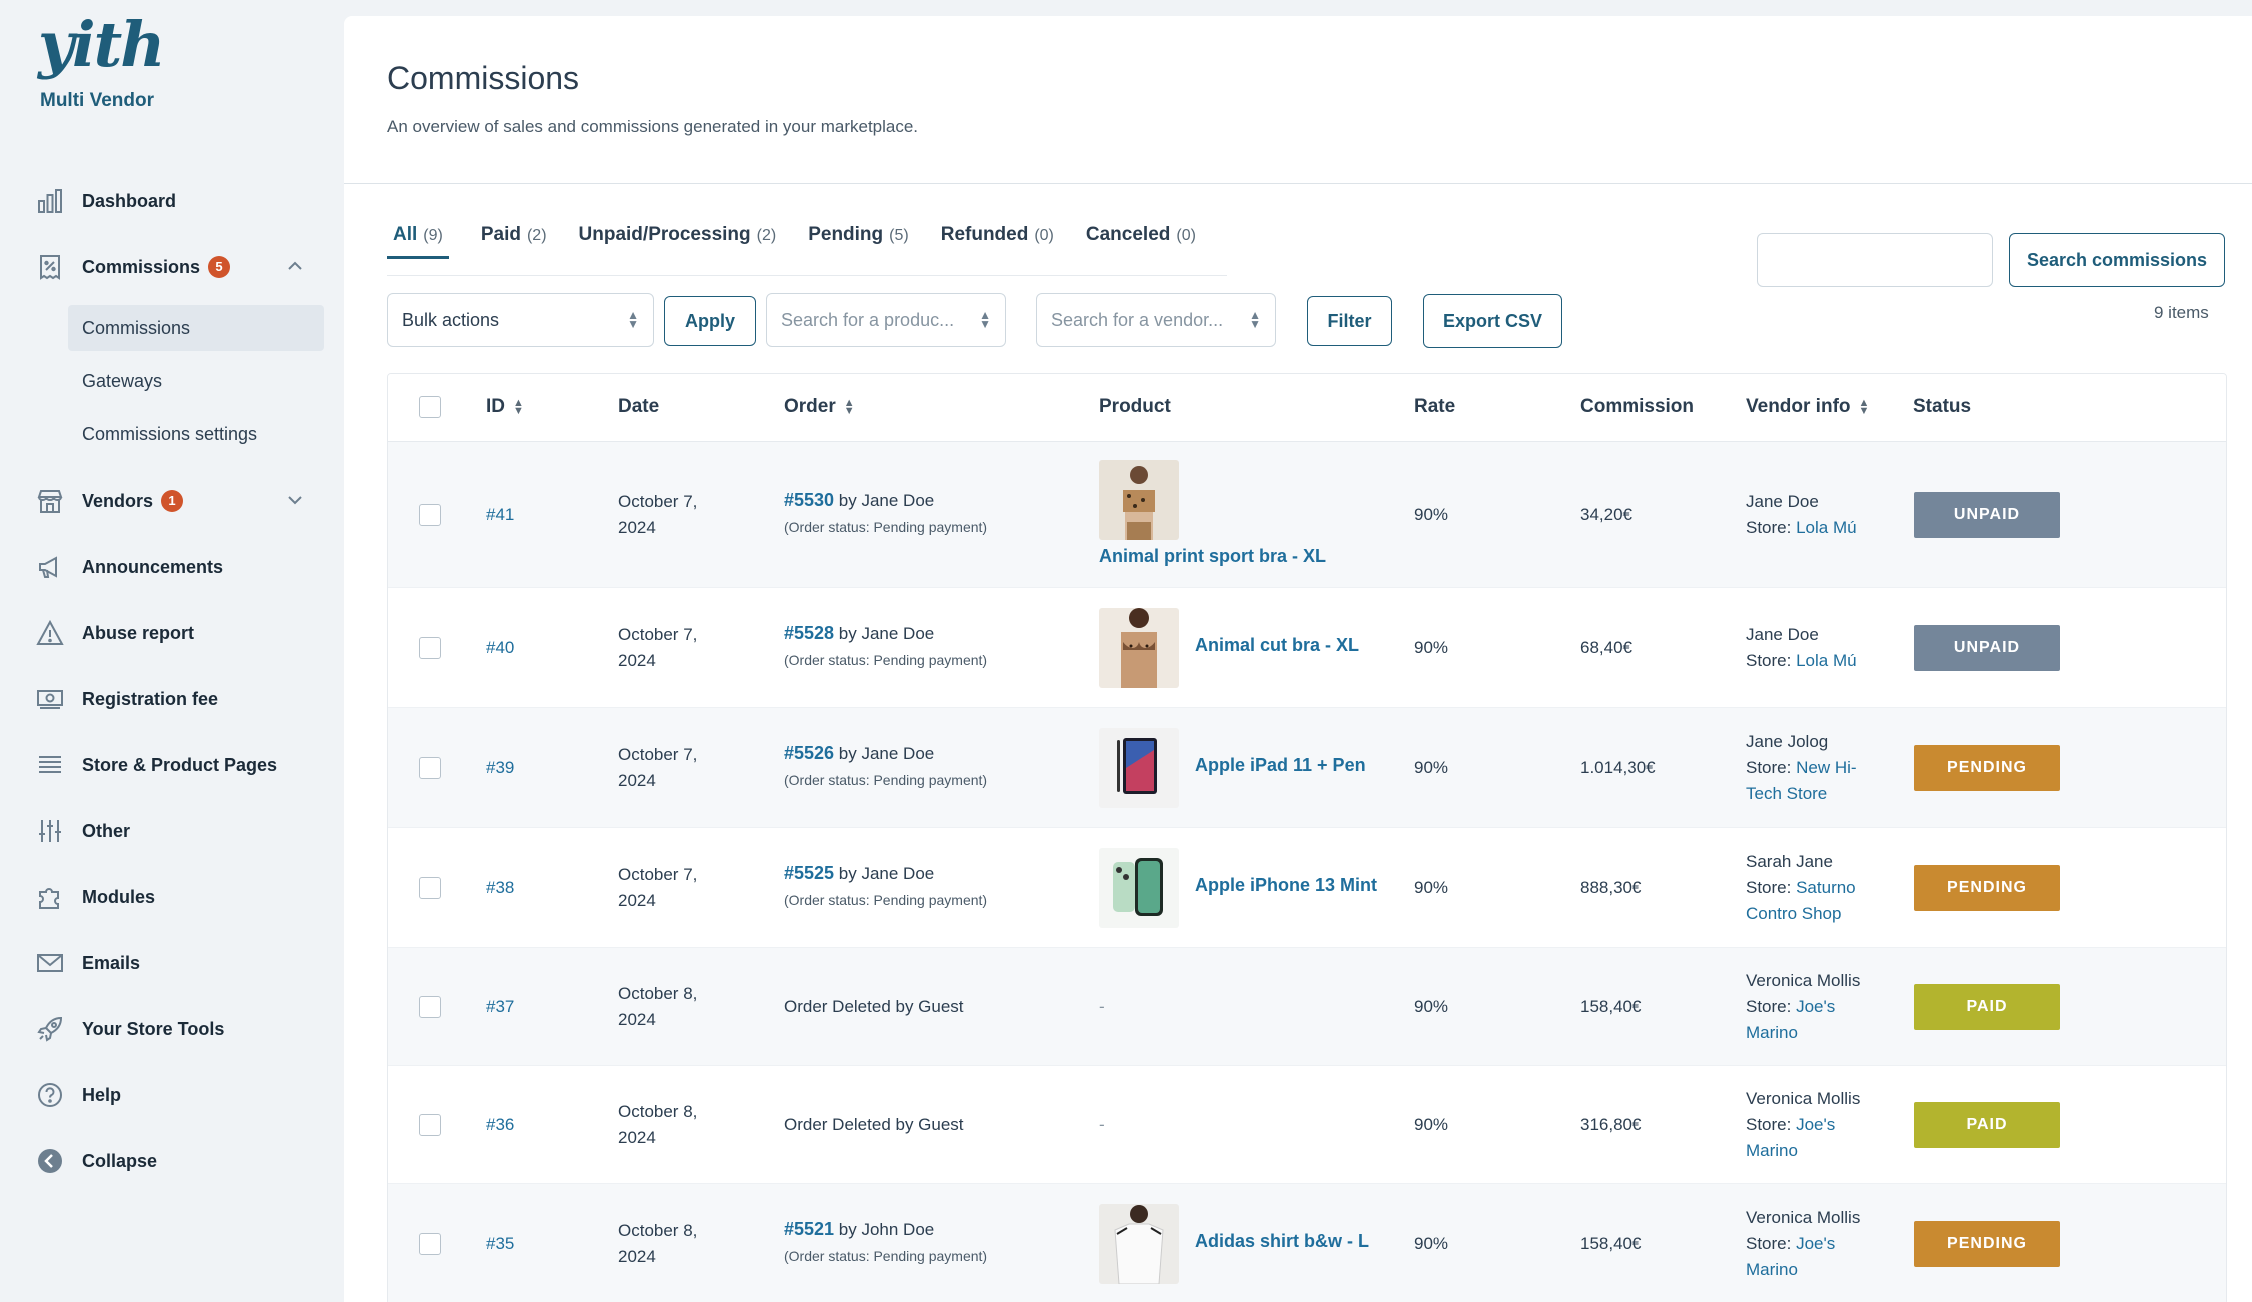 The height and width of the screenshot is (1302, 2252). What do you see at coordinates (500, 768) in the screenshot?
I see `commission-id-link: #39` at bounding box center [500, 768].